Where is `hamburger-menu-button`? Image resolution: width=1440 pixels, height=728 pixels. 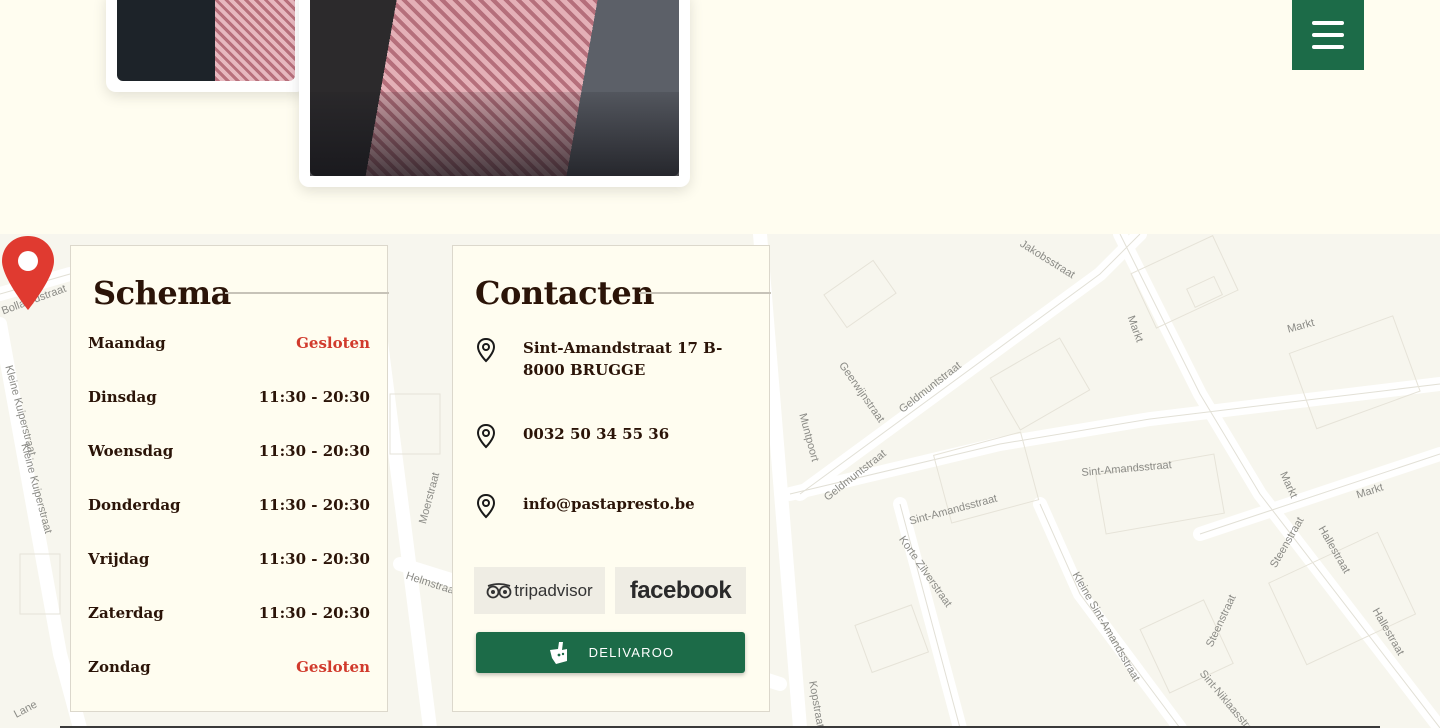 hamburger-menu-button is located at coordinates (1328, 35).